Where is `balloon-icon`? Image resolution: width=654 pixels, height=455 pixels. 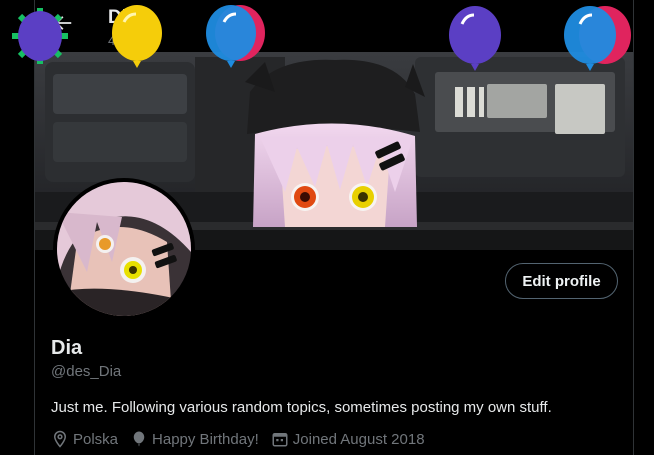 balloon-icon is located at coordinates (139, 439).